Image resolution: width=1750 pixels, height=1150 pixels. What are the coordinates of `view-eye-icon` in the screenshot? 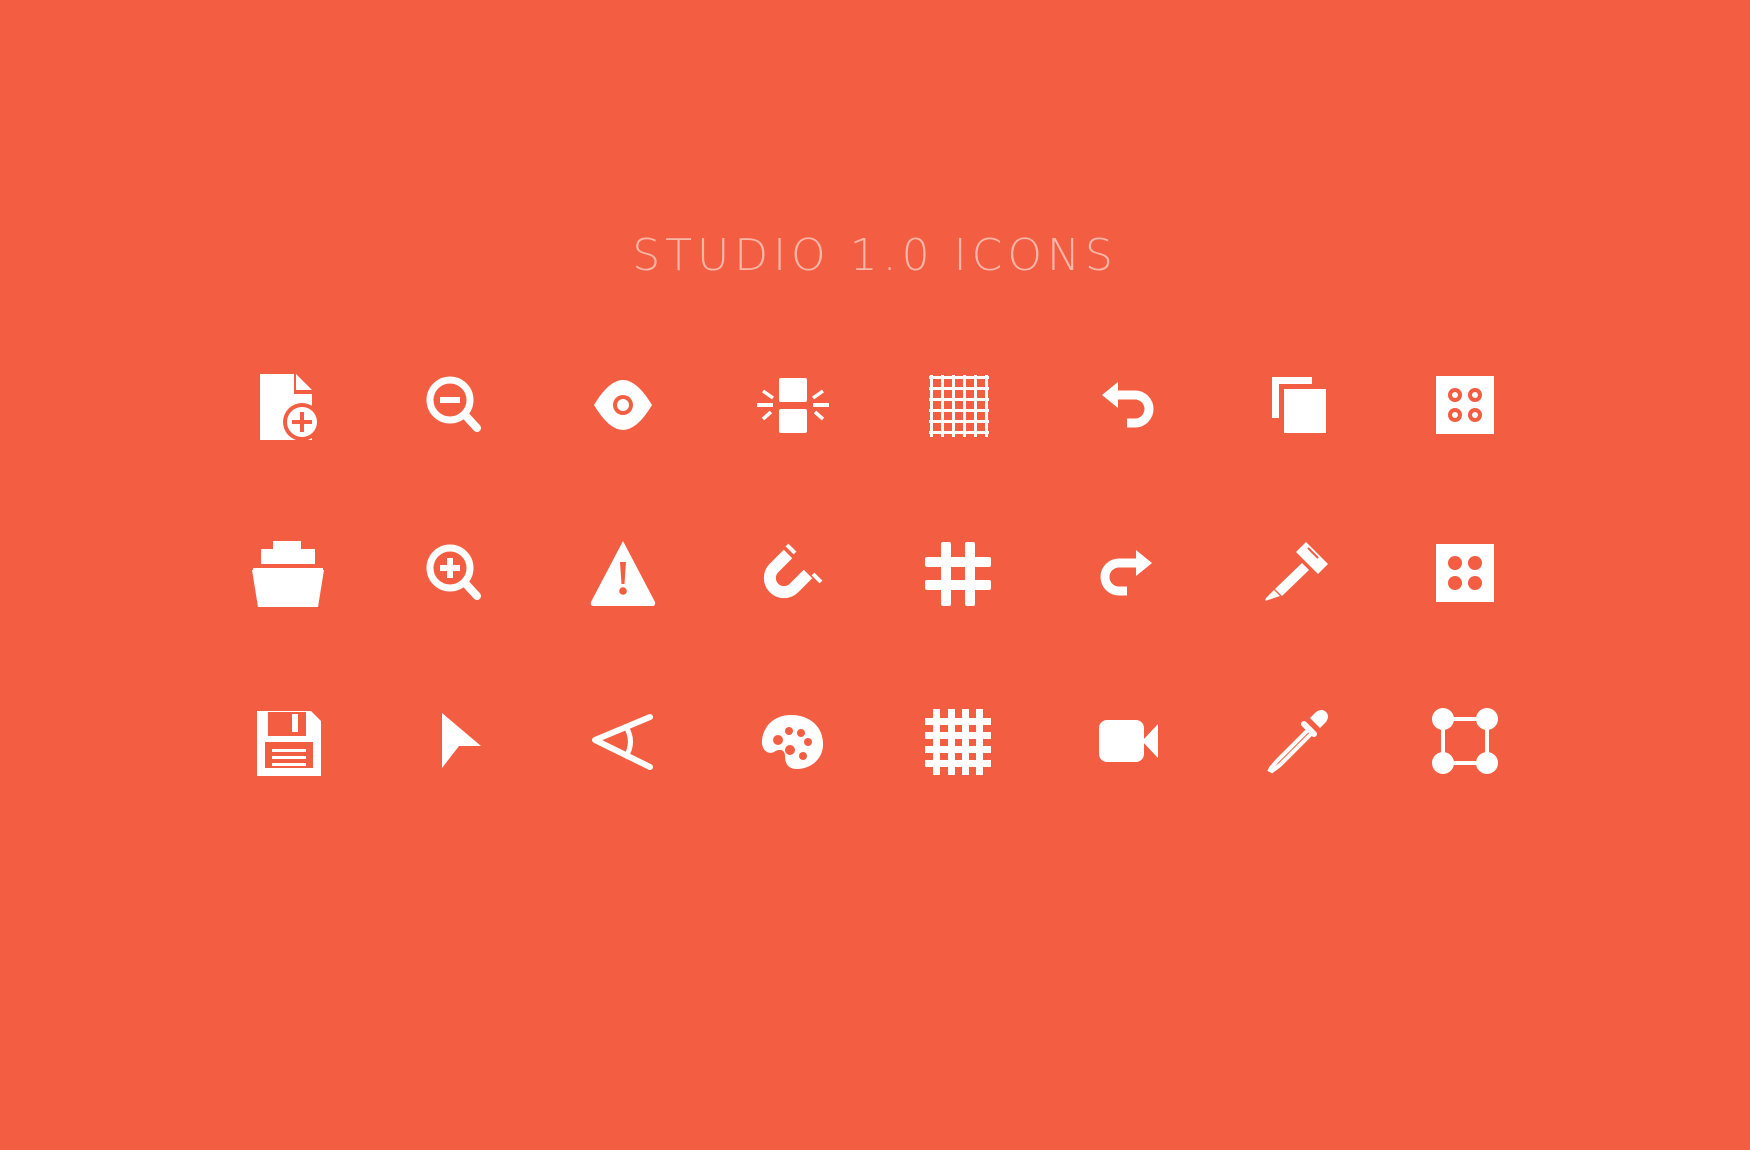 It's located at (623, 405).